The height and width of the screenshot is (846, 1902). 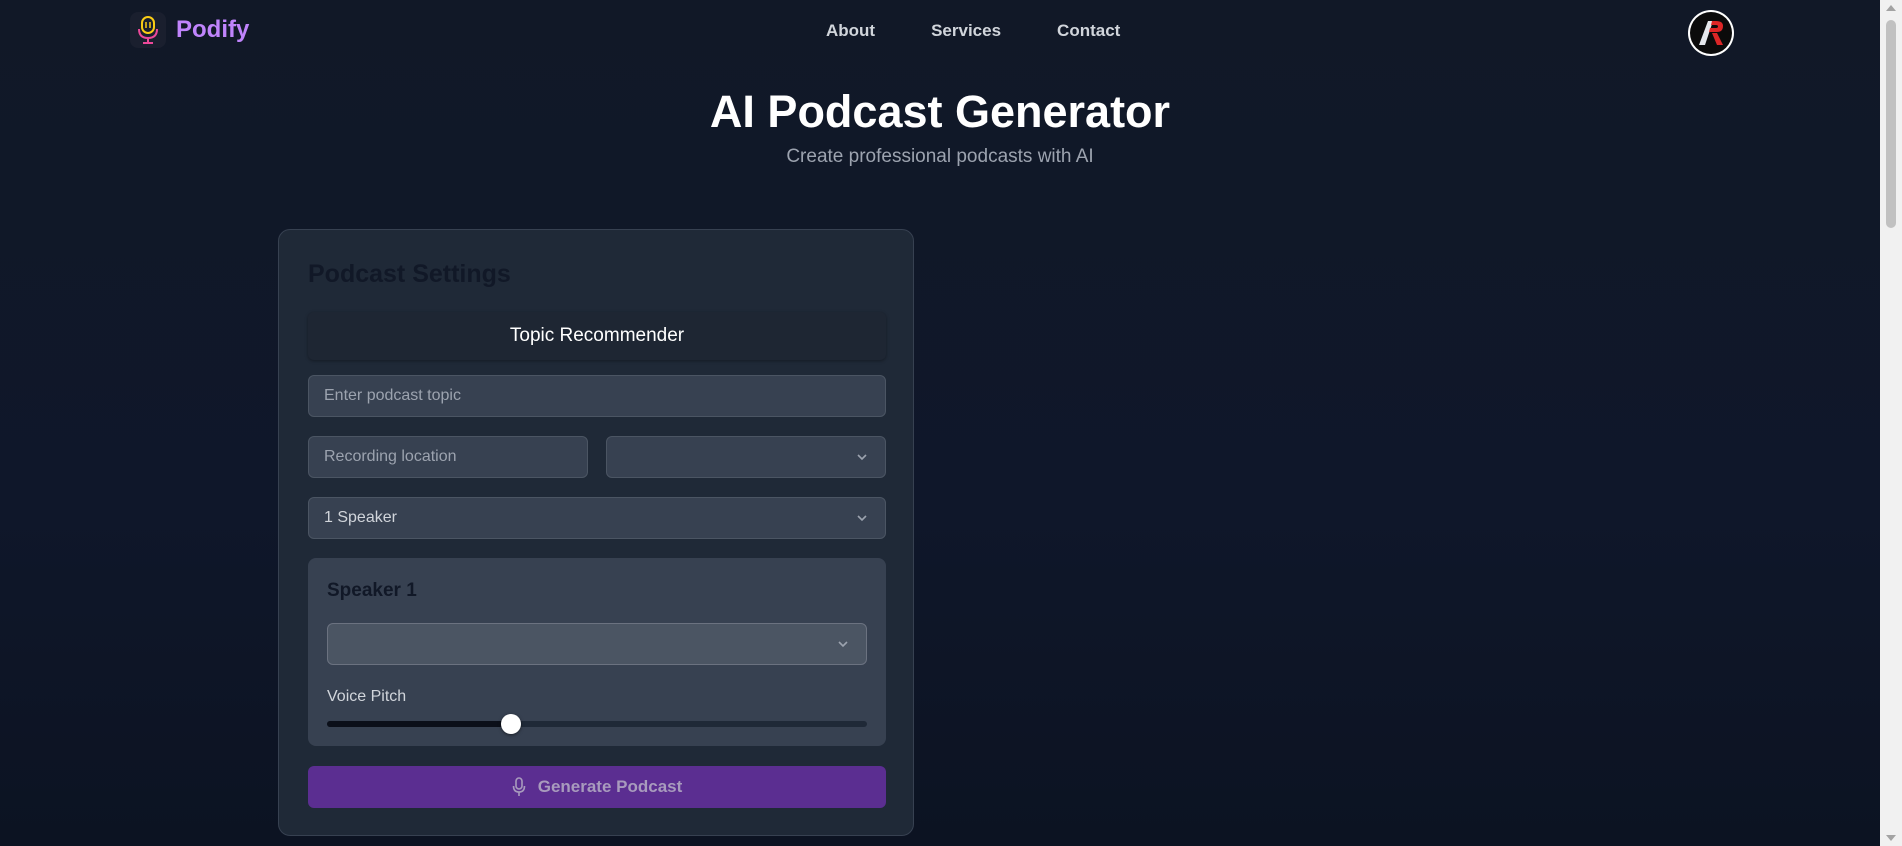 I want to click on voice-pitch-fill, so click(x=419, y=724).